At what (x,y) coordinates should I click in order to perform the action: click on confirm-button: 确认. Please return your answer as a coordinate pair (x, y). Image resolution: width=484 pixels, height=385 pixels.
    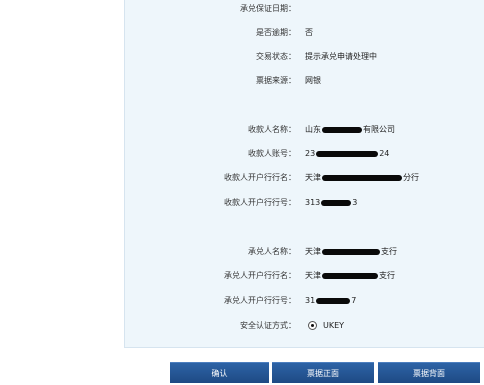
    Looking at the image, I should click on (219, 372).